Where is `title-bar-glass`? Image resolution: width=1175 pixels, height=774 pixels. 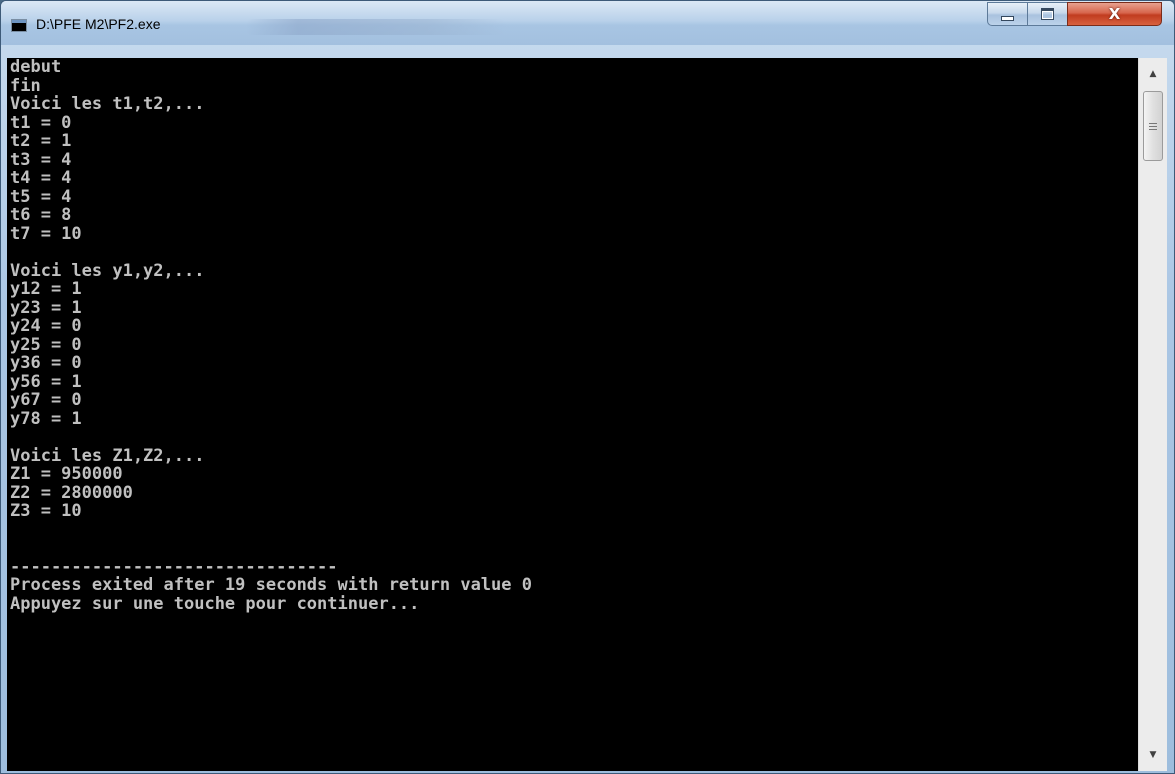 title-bar-glass is located at coordinates (376, 27).